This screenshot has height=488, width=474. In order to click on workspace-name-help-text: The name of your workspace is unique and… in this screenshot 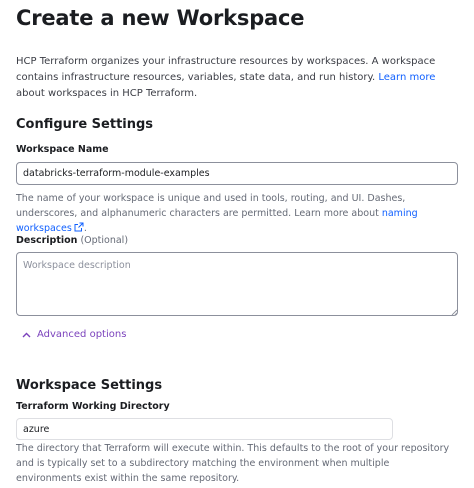, I will do `click(211, 206)`.